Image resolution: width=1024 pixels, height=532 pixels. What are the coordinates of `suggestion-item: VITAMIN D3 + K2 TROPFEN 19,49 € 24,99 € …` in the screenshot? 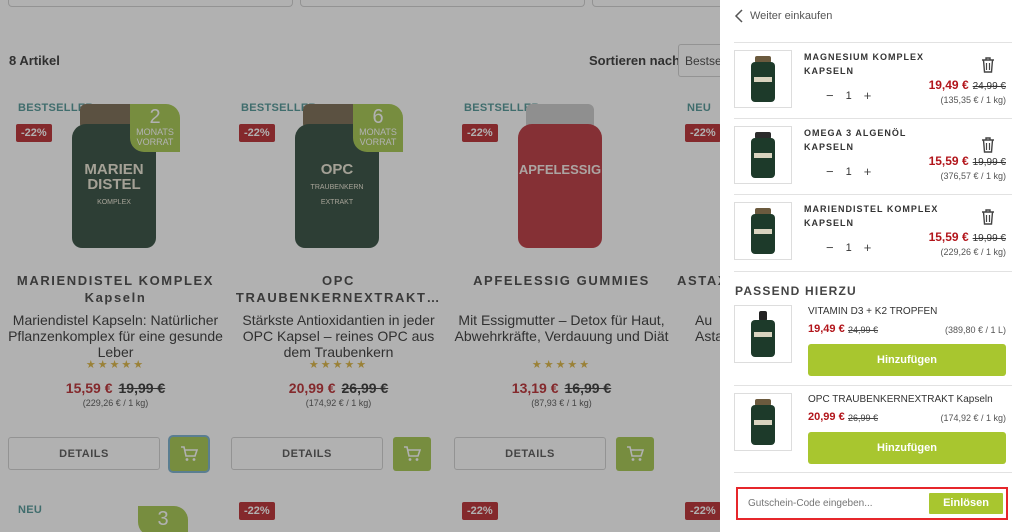 It's located at (873, 345).